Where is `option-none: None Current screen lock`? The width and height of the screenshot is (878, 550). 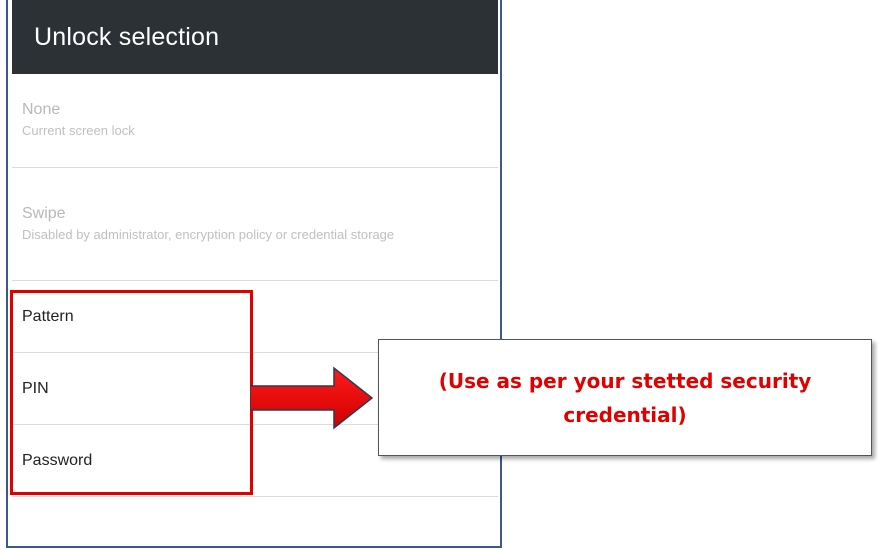
option-none: None Current screen lock is located at coordinates (255, 121).